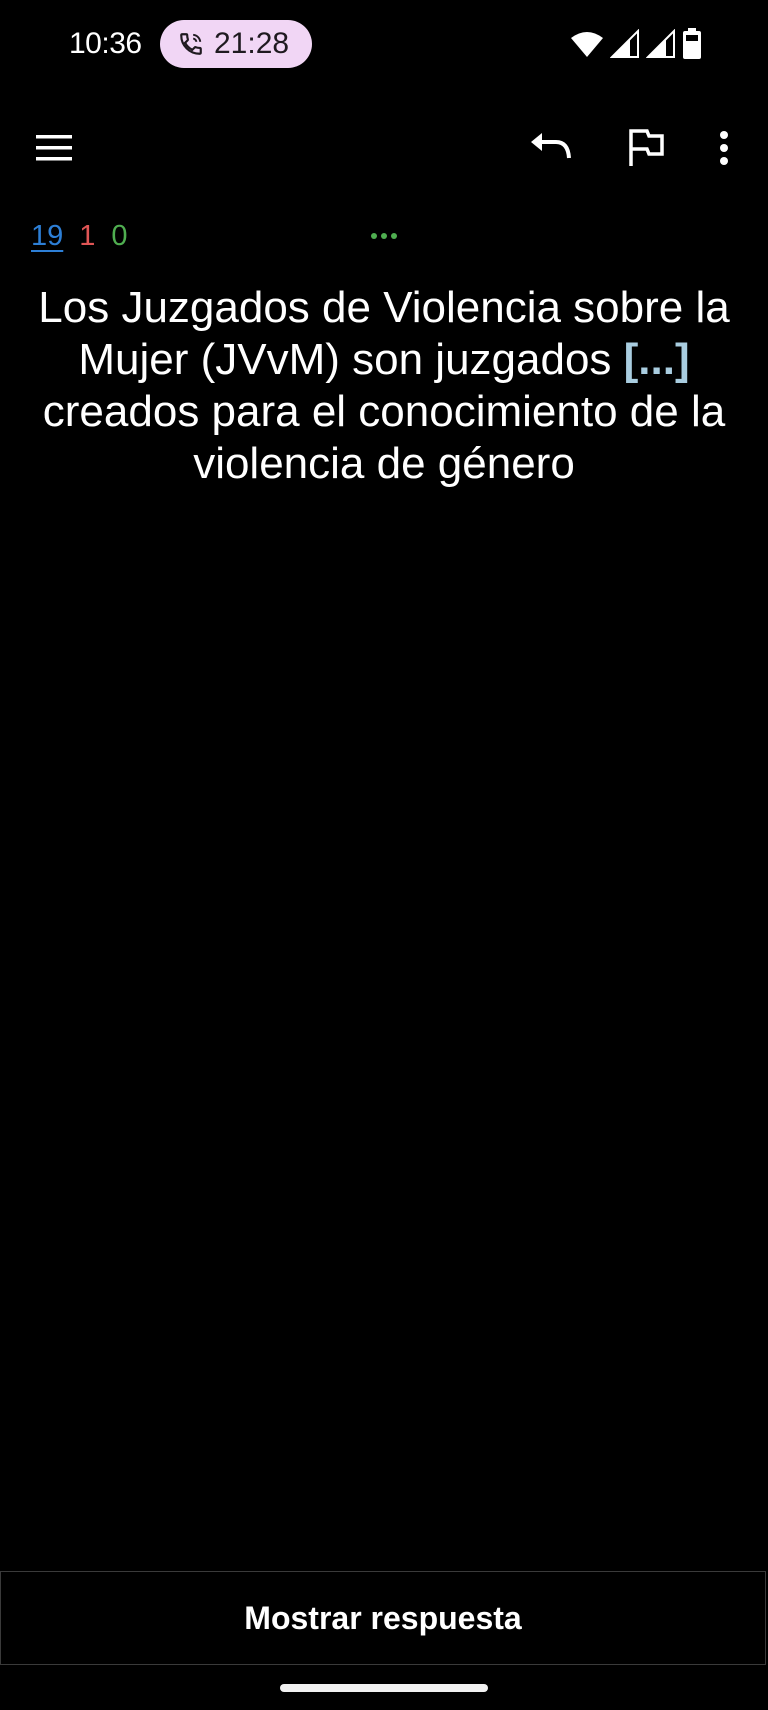 This screenshot has width=768, height=1710. What do you see at coordinates (384, 1688) in the screenshot?
I see `gesture-nav-handle` at bounding box center [384, 1688].